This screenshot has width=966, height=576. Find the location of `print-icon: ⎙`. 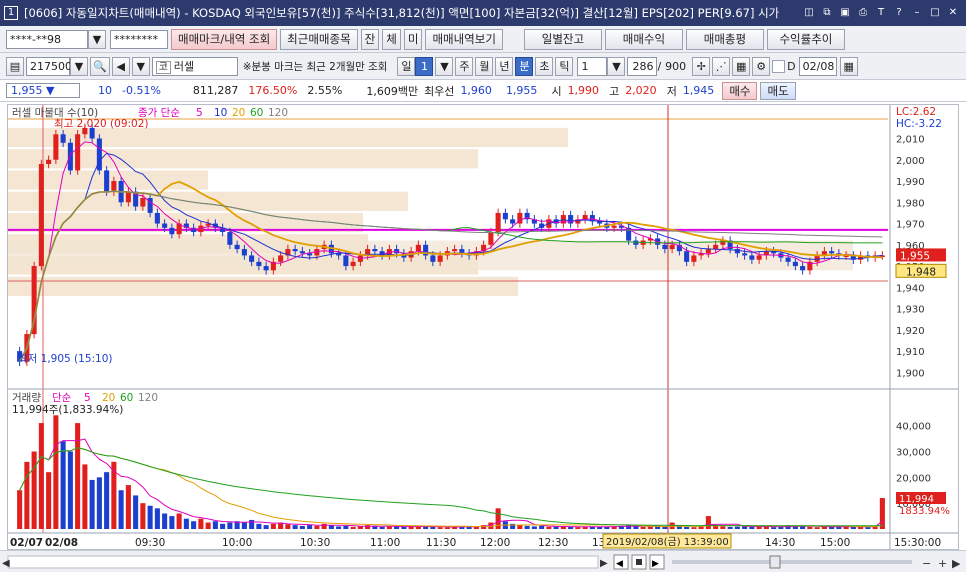

print-icon: ⎙ is located at coordinates (863, 13).